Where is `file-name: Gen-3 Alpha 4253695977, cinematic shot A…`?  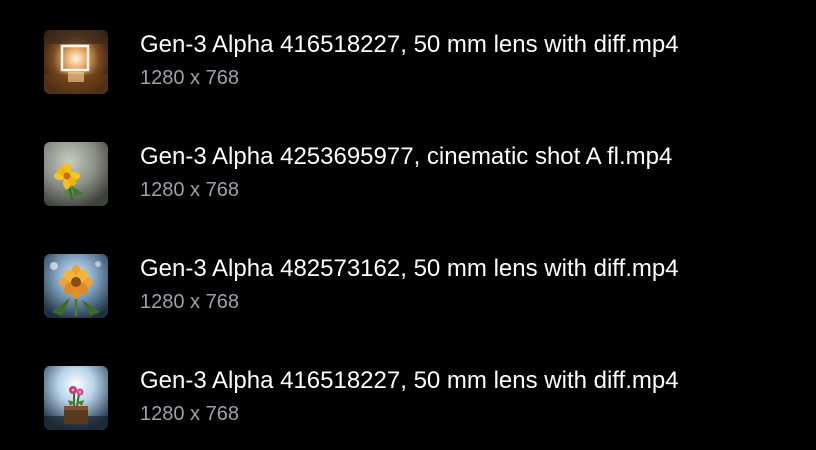 file-name: Gen-3 Alpha 4253695977, cinematic shot A… is located at coordinates (406, 156).